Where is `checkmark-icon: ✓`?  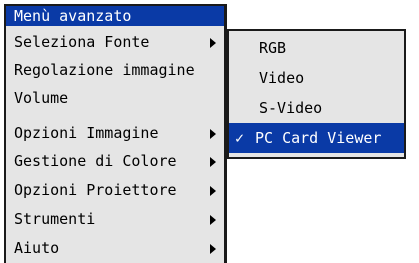 checkmark-icon: ✓ is located at coordinates (240, 138).